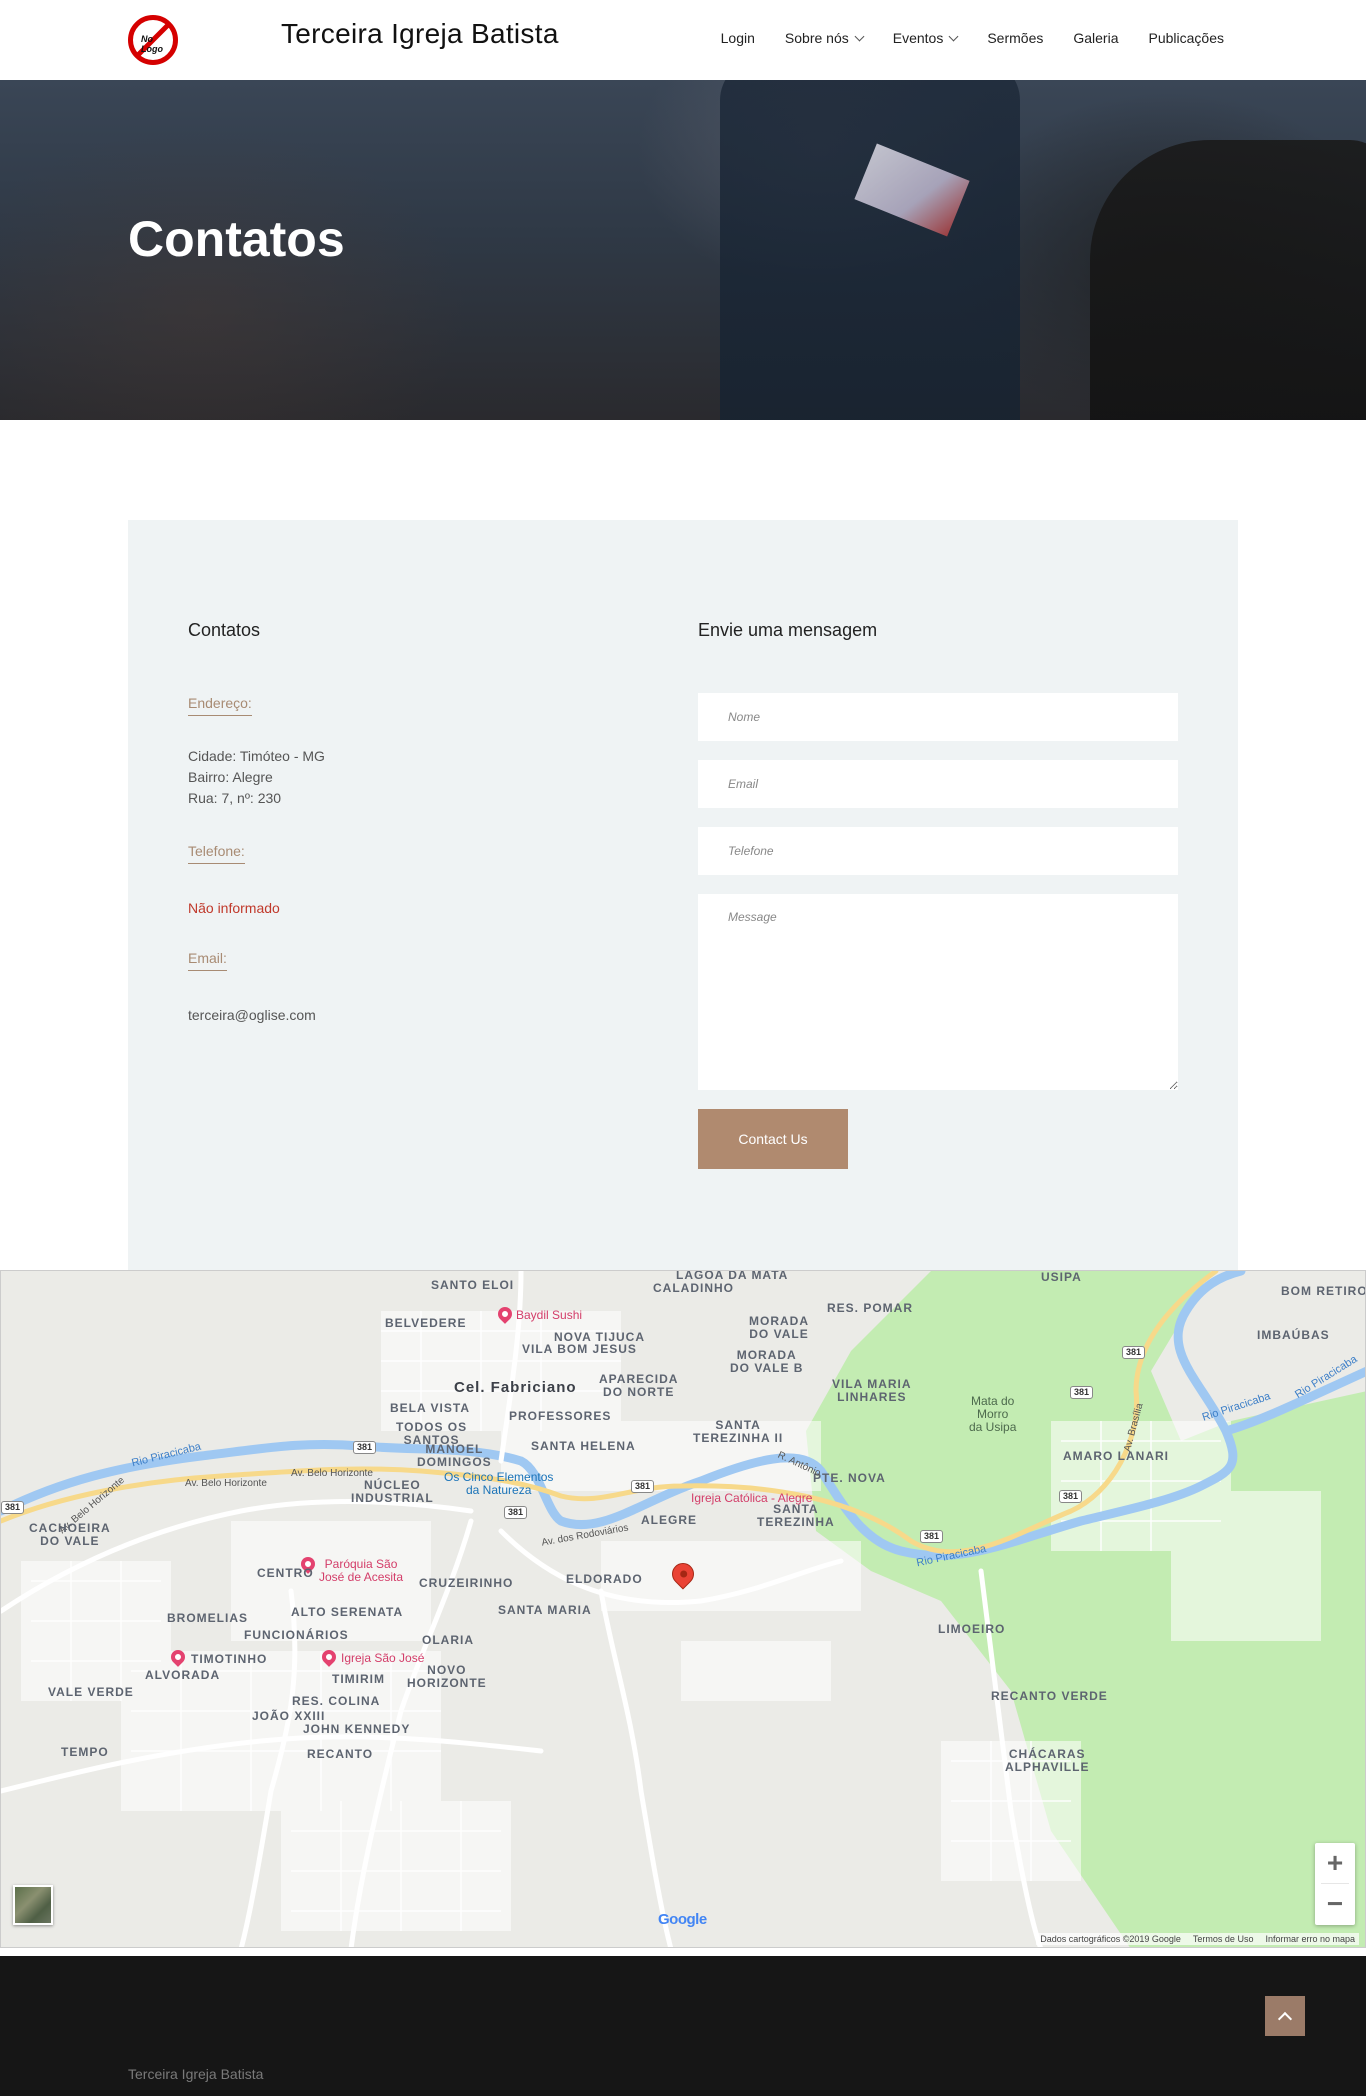 The width and height of the screenshot is (1366, 2096). I want to click on map-label: RES. COLINA, so click(336, 1701).